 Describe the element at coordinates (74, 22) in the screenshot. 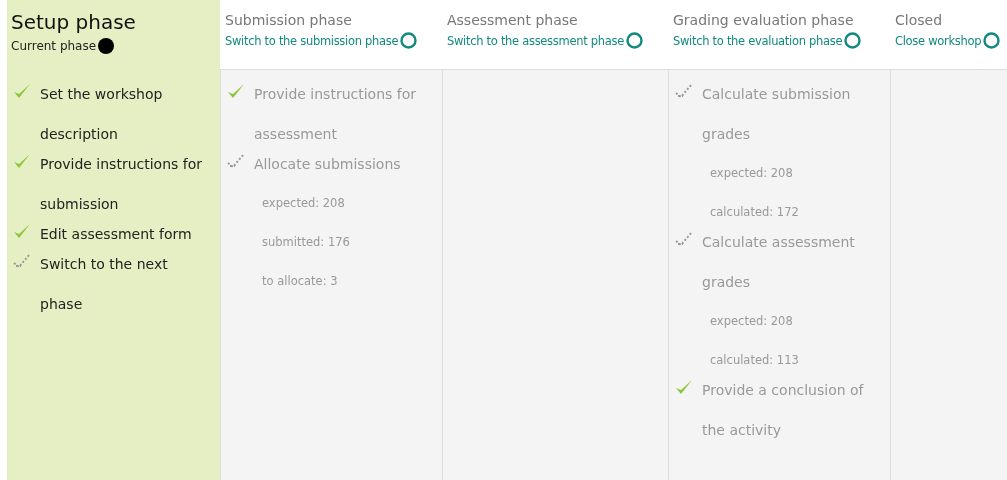

I see `phase-title: Setup phase` at that location.